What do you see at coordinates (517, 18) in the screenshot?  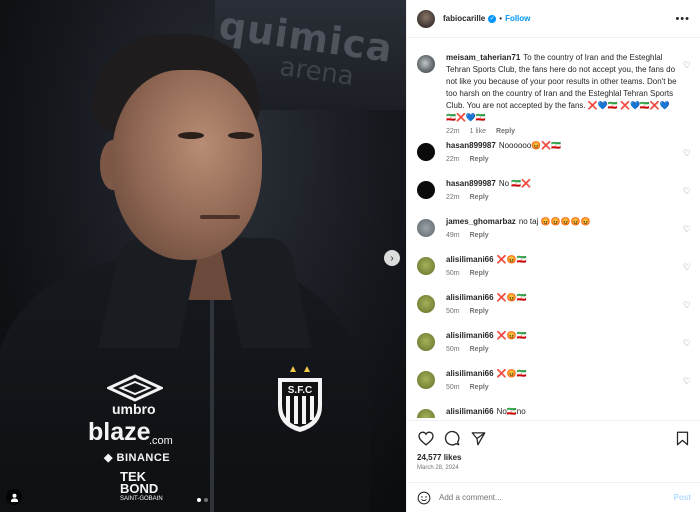 I see `follow-button: Follow` at bounding box center [517, 18].